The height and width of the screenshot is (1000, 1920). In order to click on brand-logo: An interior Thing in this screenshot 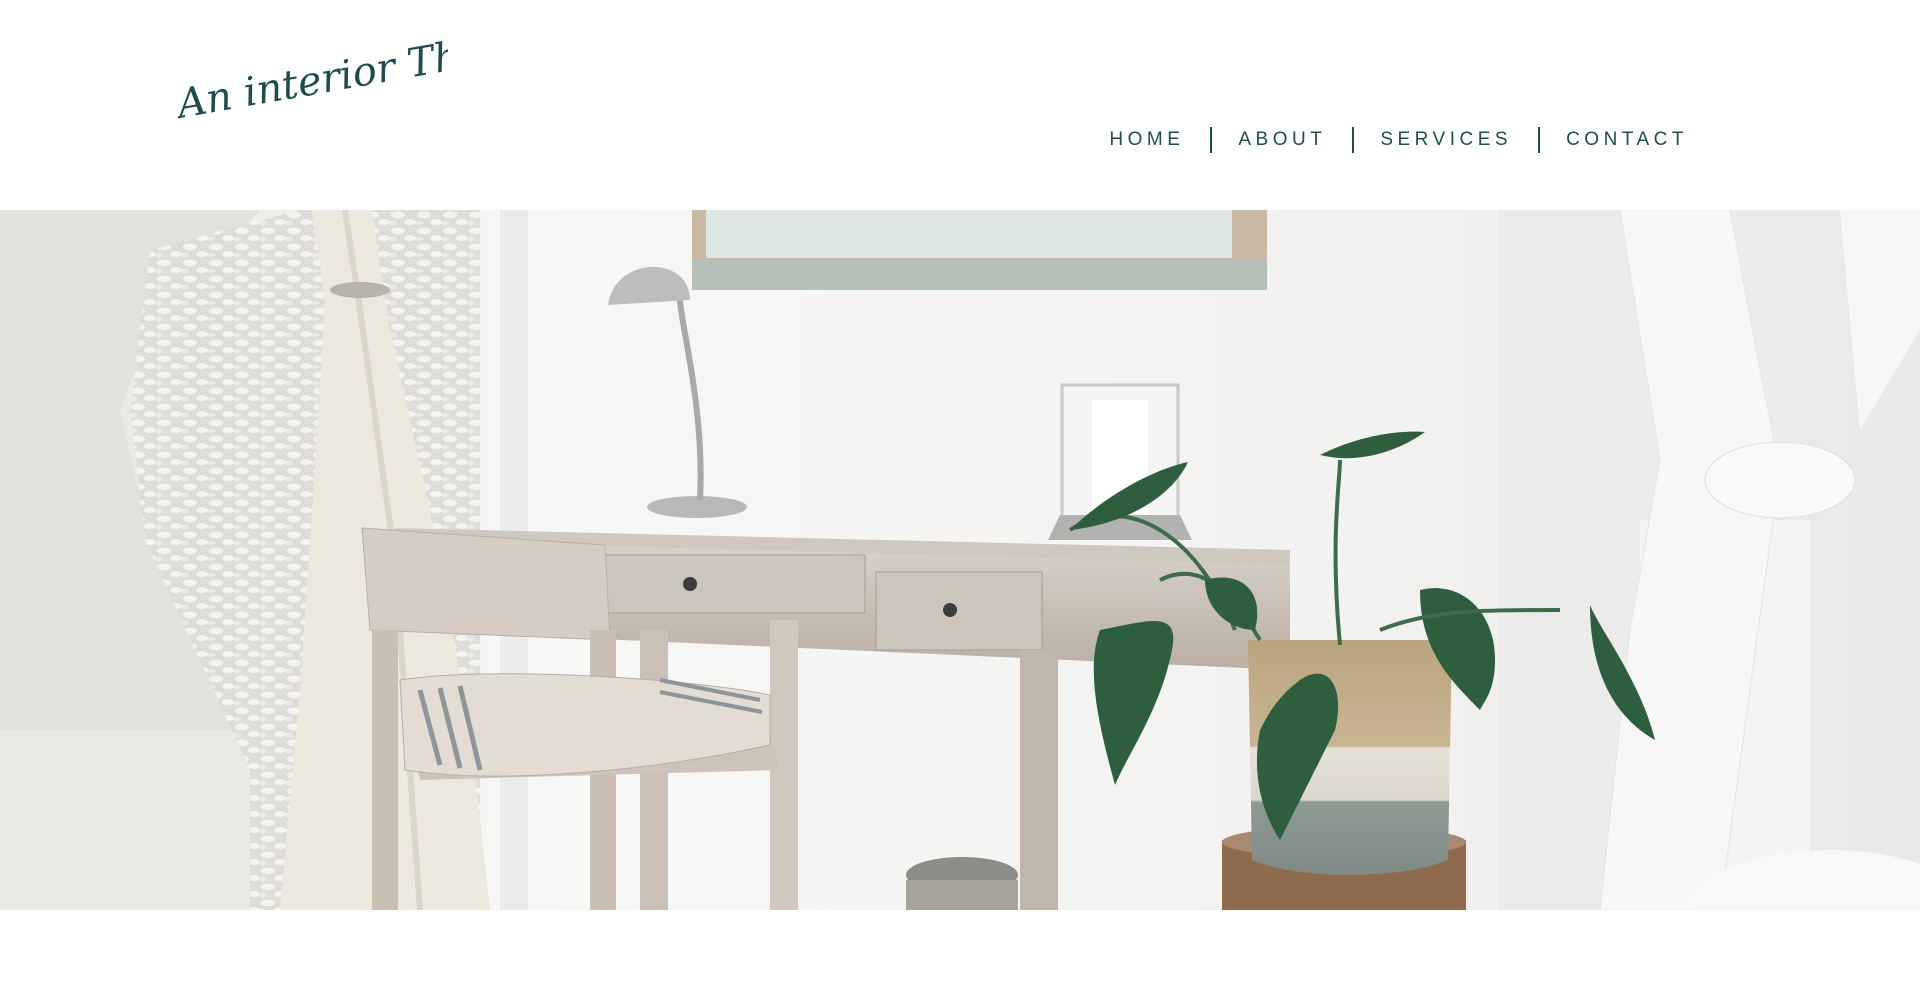, I will do `click(348, 88)`.